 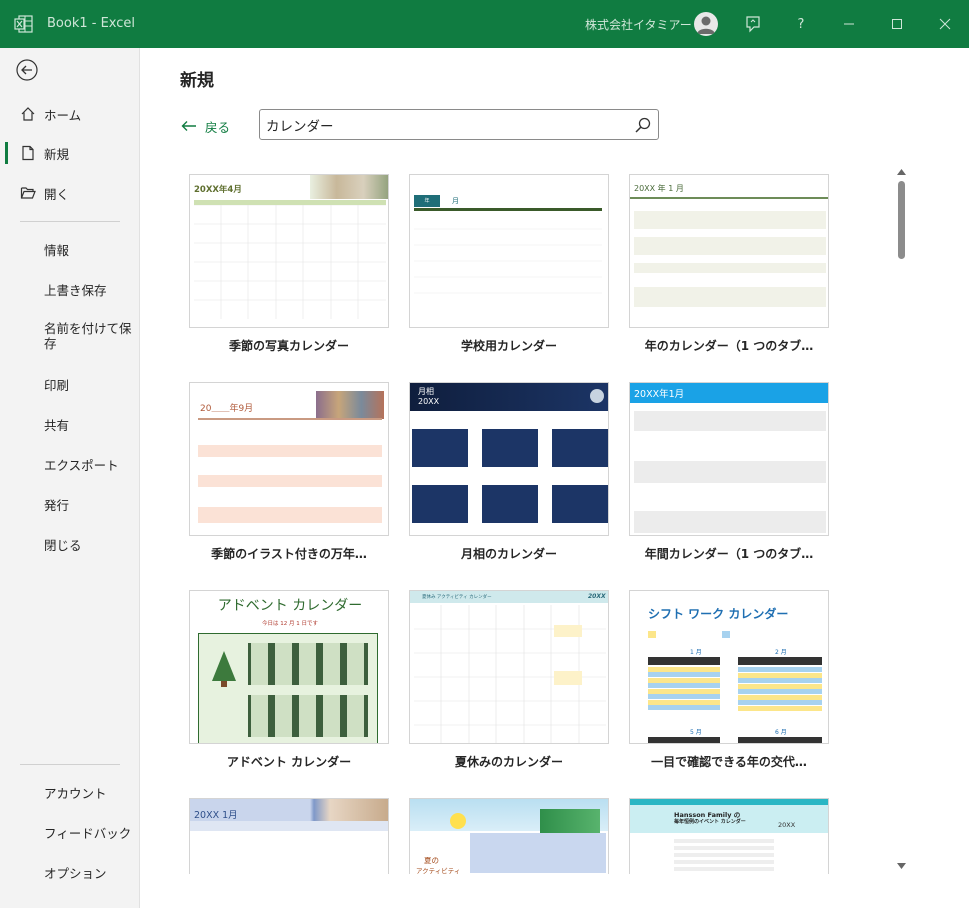 I want to click on back-arrow-icon, so click(x=27, y=70).